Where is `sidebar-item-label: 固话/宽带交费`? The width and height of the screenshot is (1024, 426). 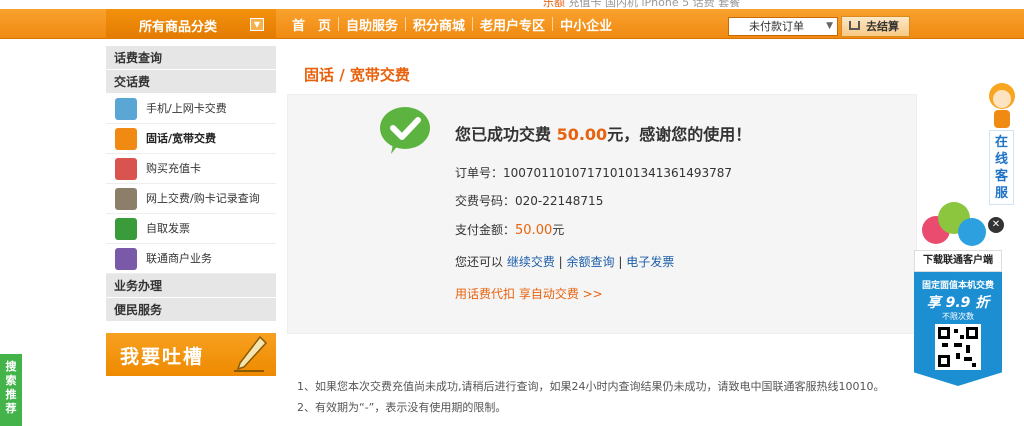
sidebar-item-label: 固话/宽带交费 is located at coordinates (181, 138).